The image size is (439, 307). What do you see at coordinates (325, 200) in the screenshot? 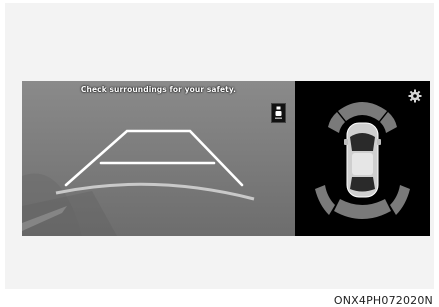
I see `rear-left-zone` at bounding box center [325, 200].